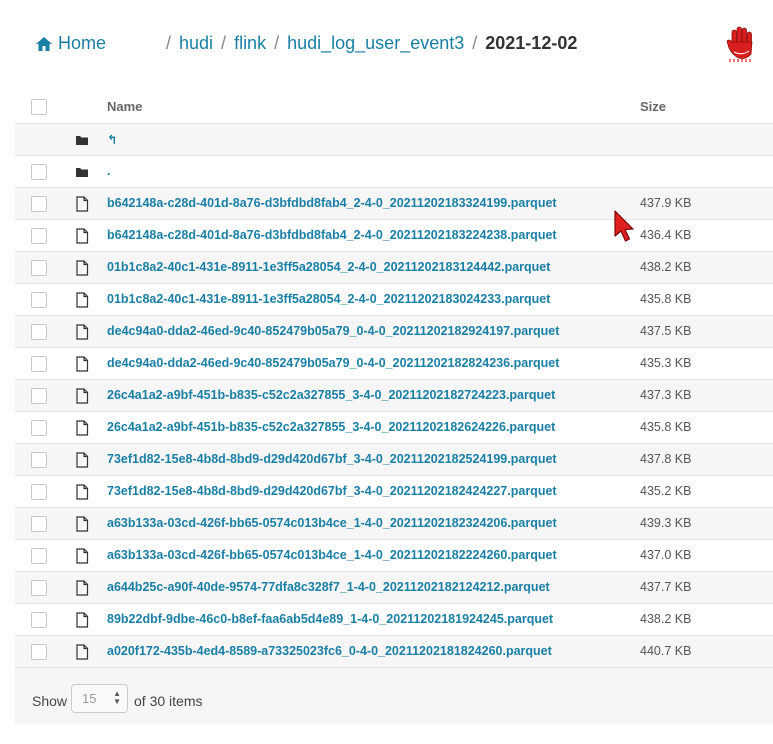 The width and height of the screenshot is (773, 744). What do you see at coordinates (82, 43) in the screenshot?
I see `home-label: Home` at bounding box center [82, 43].